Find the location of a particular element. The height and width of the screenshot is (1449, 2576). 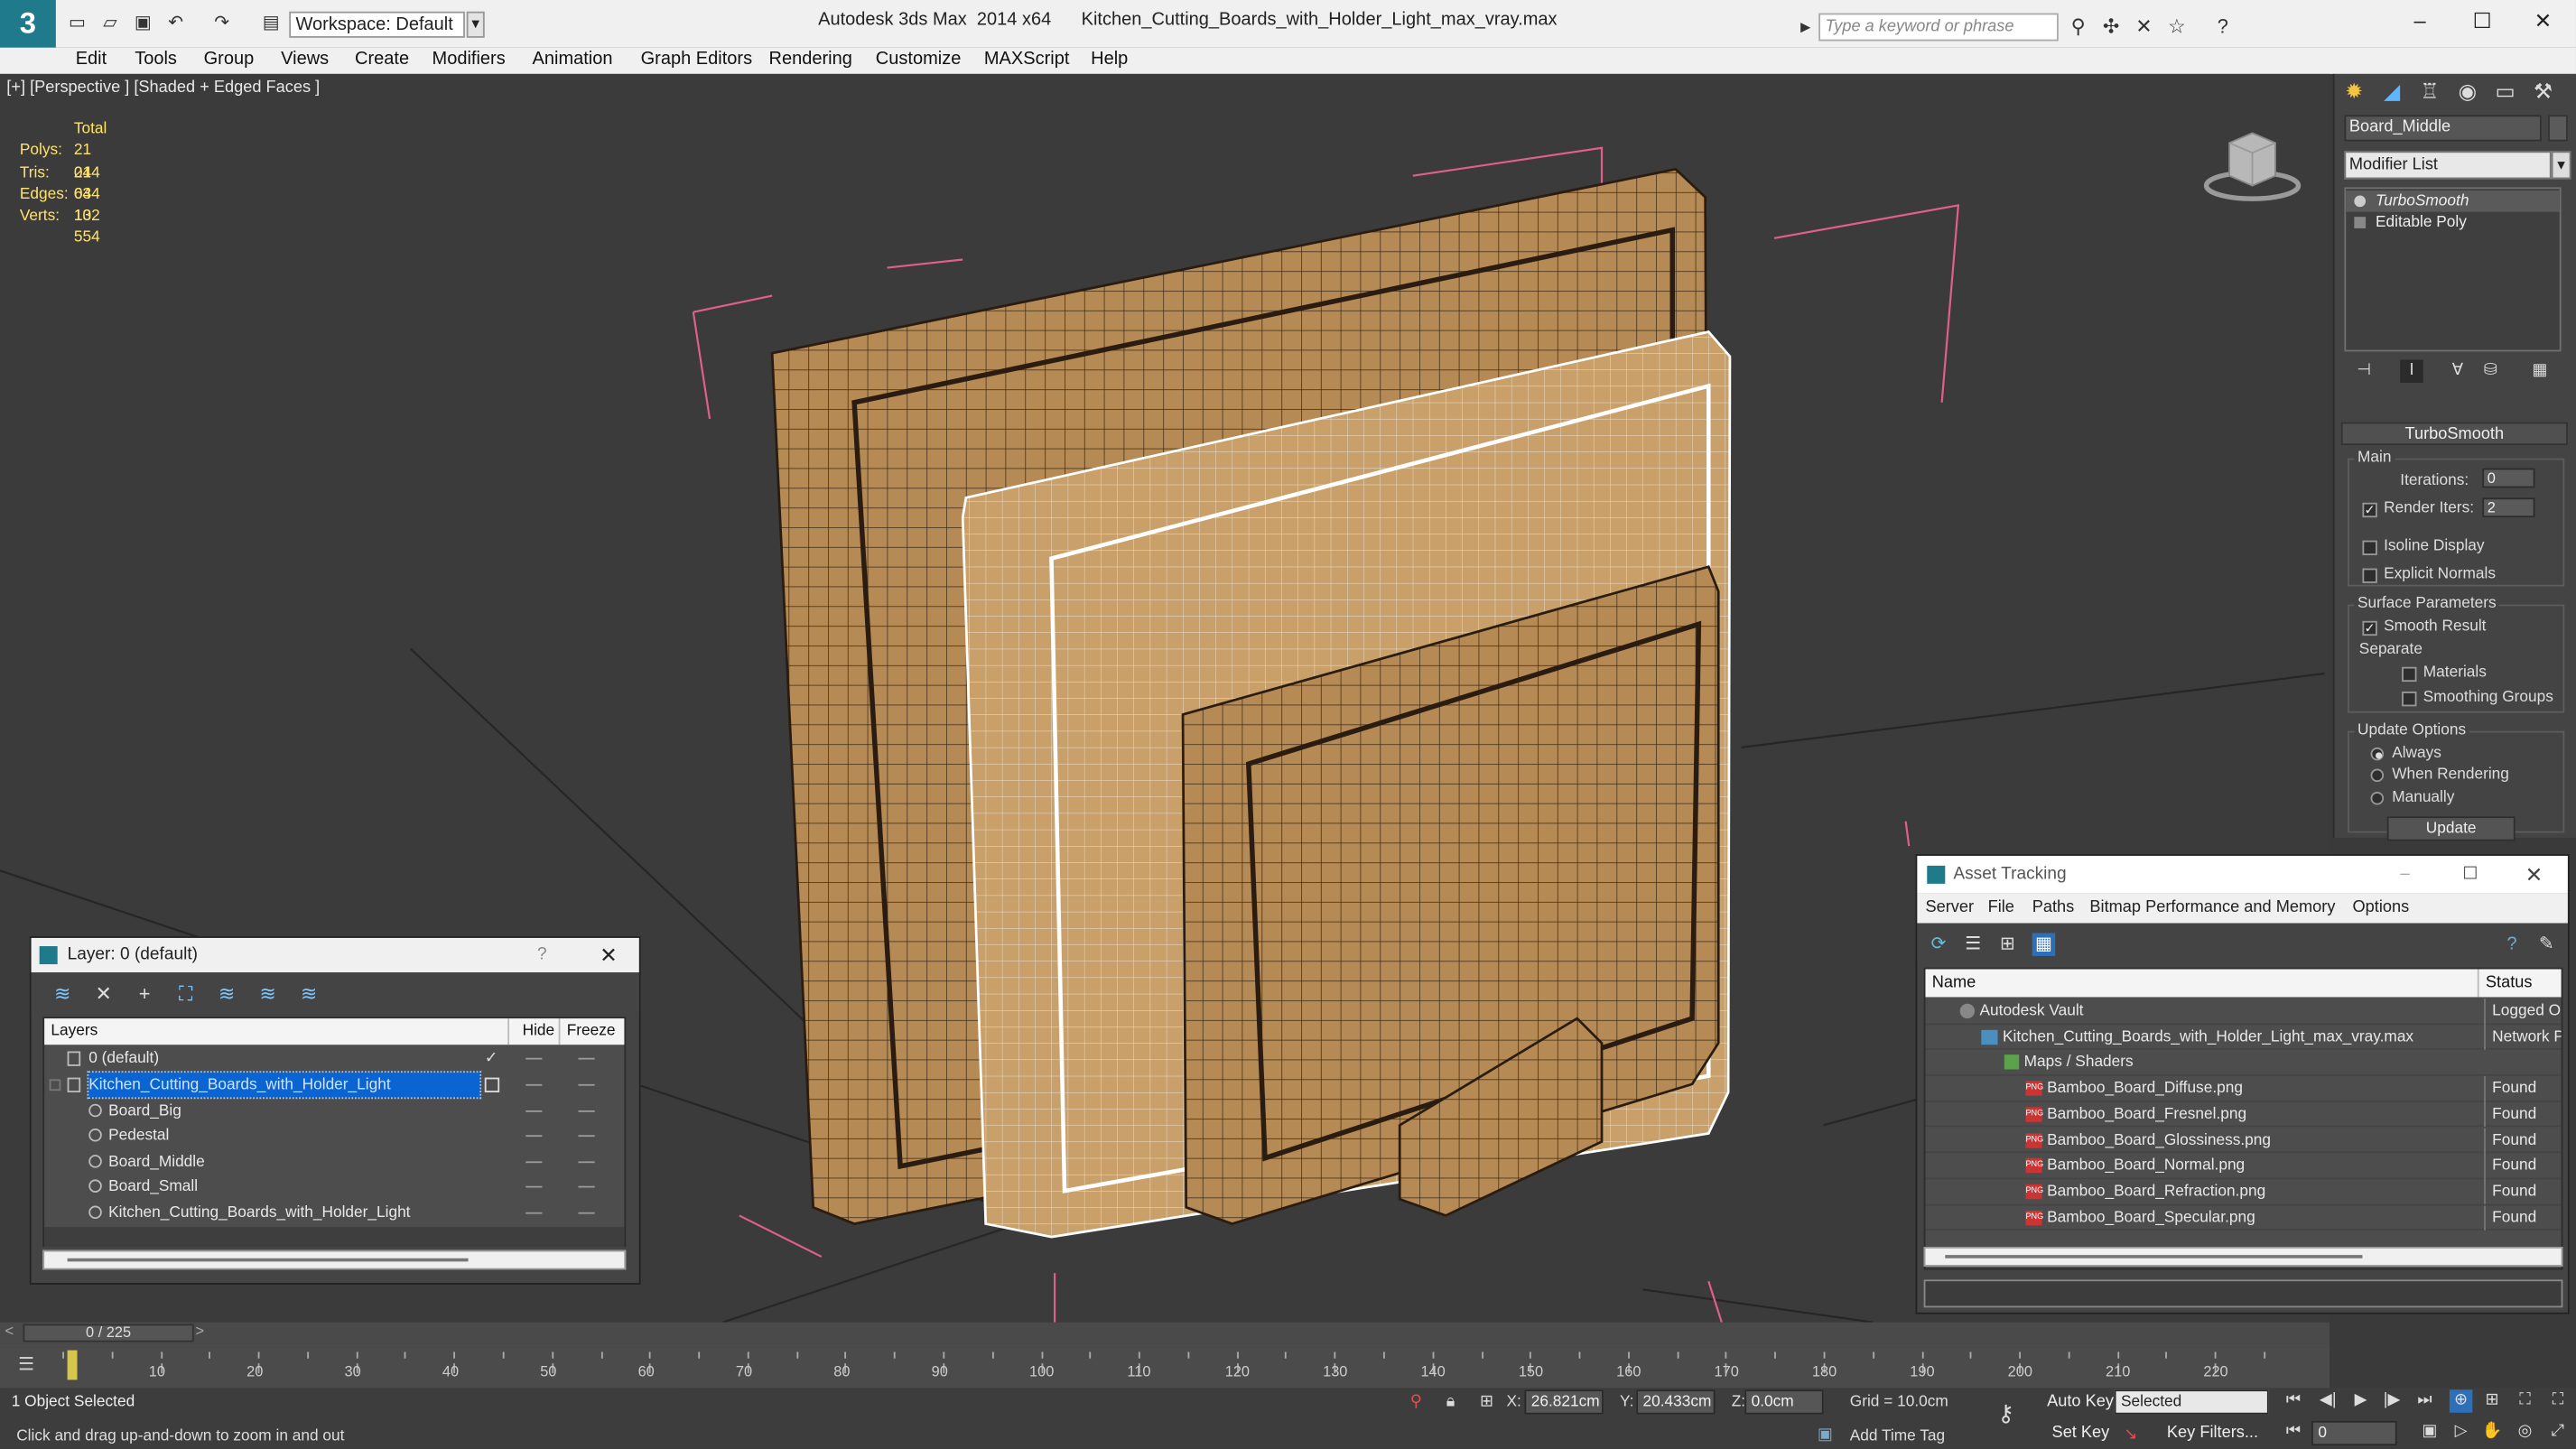

layer-horizontal-scrollbar is located at coordinates (334, 1259).